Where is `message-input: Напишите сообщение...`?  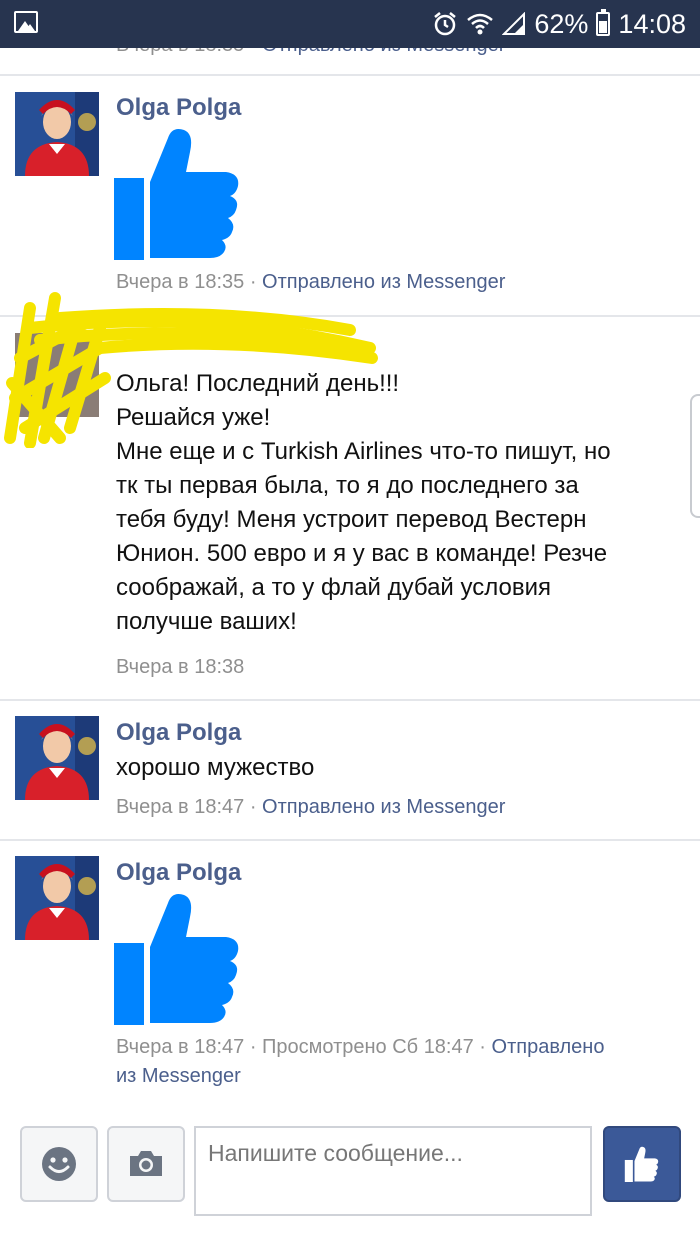
message-input: Напишите сообщение... is located at coordinates (393, 1171).